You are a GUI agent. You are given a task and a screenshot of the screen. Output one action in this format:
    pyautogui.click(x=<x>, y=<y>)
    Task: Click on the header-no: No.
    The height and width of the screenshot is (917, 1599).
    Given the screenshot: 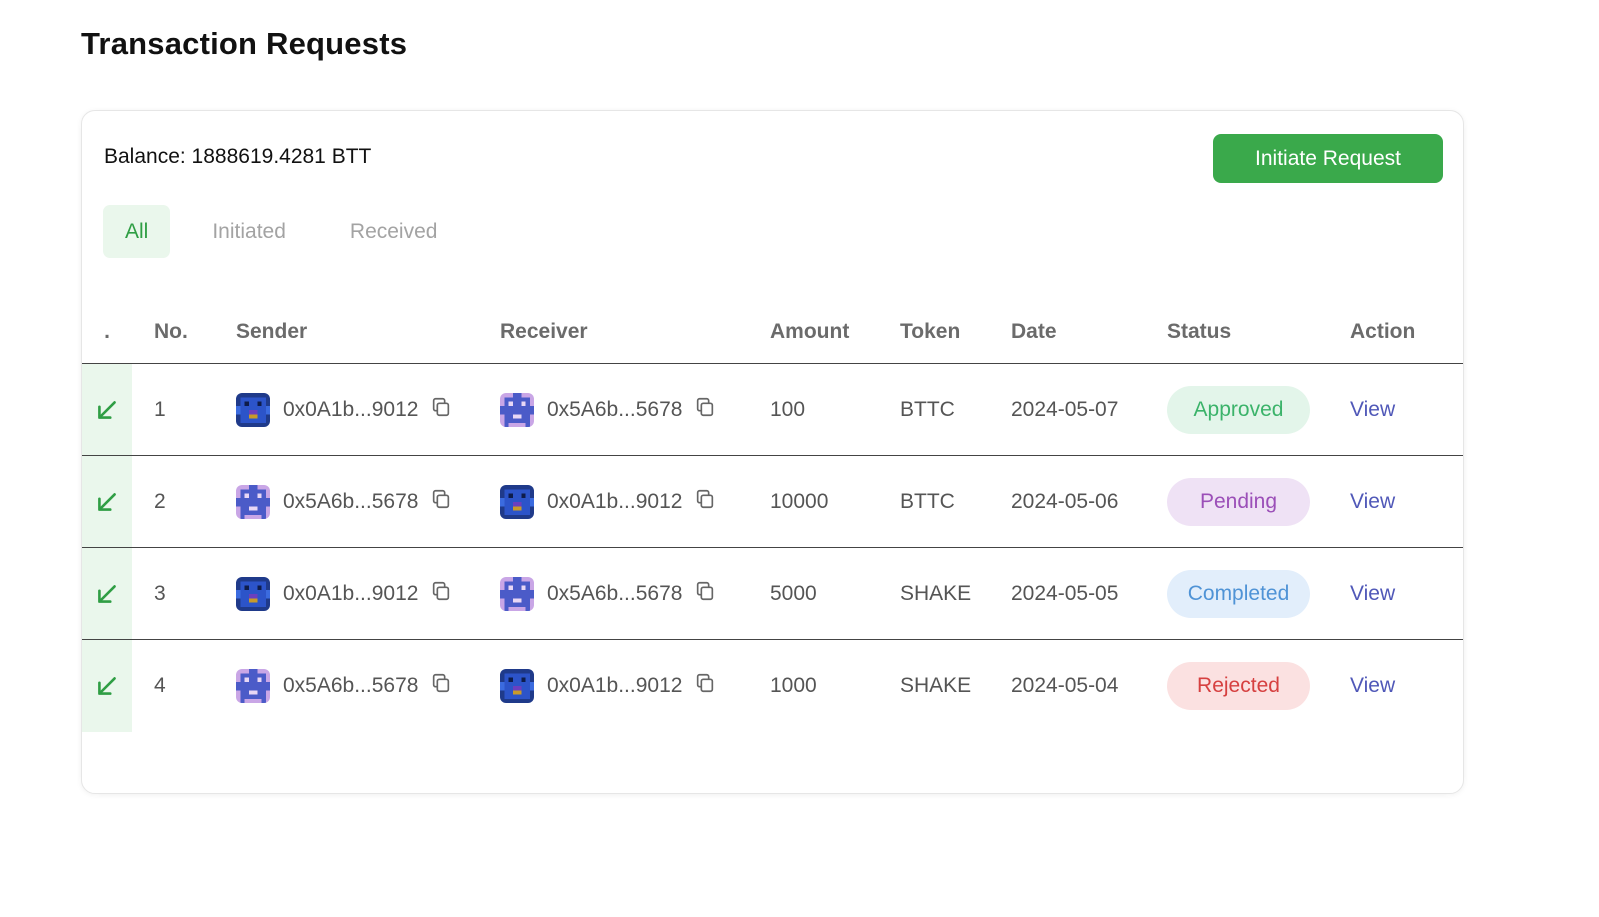 What is the action you would take?
    pyautogui.click(x=171, y=331)
    